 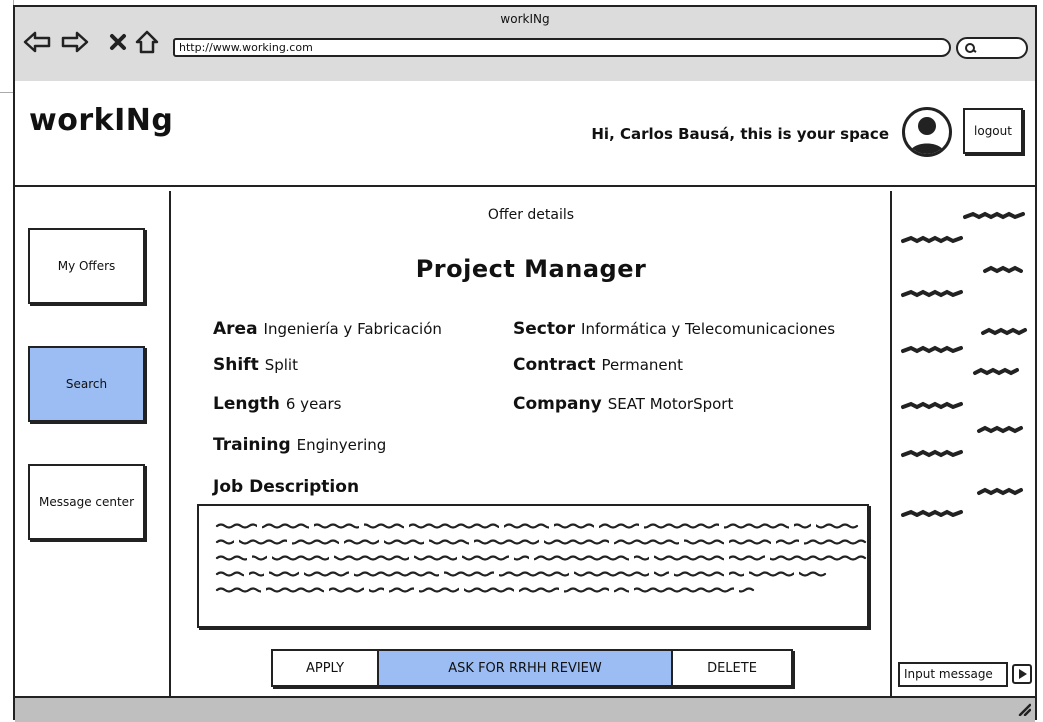 What do you see at coordinates (352, 329) in the screenshot?
I see `field-value: Ingeniería y Fabricación` at bounding box center [352, 329].